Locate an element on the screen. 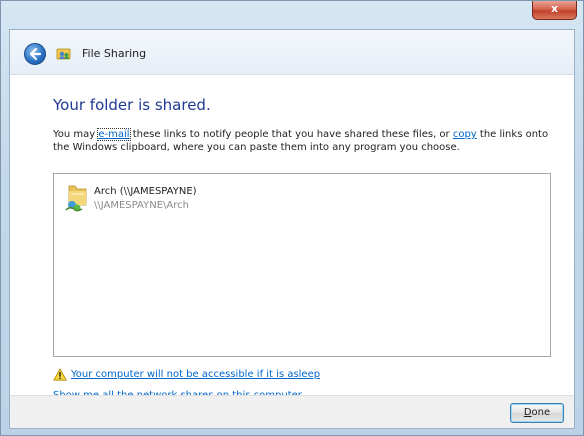 Image resolution: width=584 pixels, height=436 pixels. copy-link: copy is located at coordinates (465, 134).